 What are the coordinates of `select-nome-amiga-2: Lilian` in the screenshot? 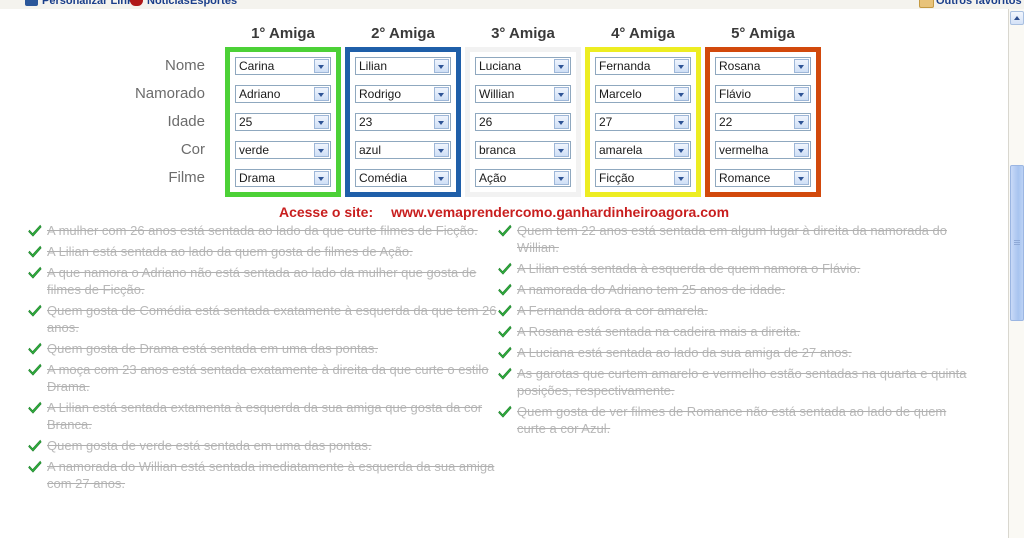 It's located at (403, 66).